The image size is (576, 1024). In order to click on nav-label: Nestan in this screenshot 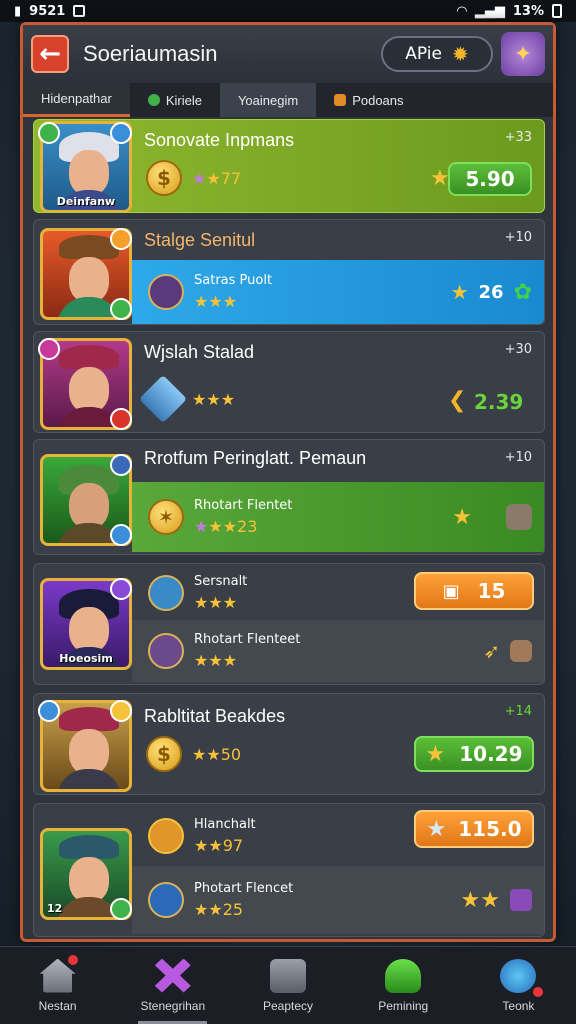, I will do `click(57, 1005)`.